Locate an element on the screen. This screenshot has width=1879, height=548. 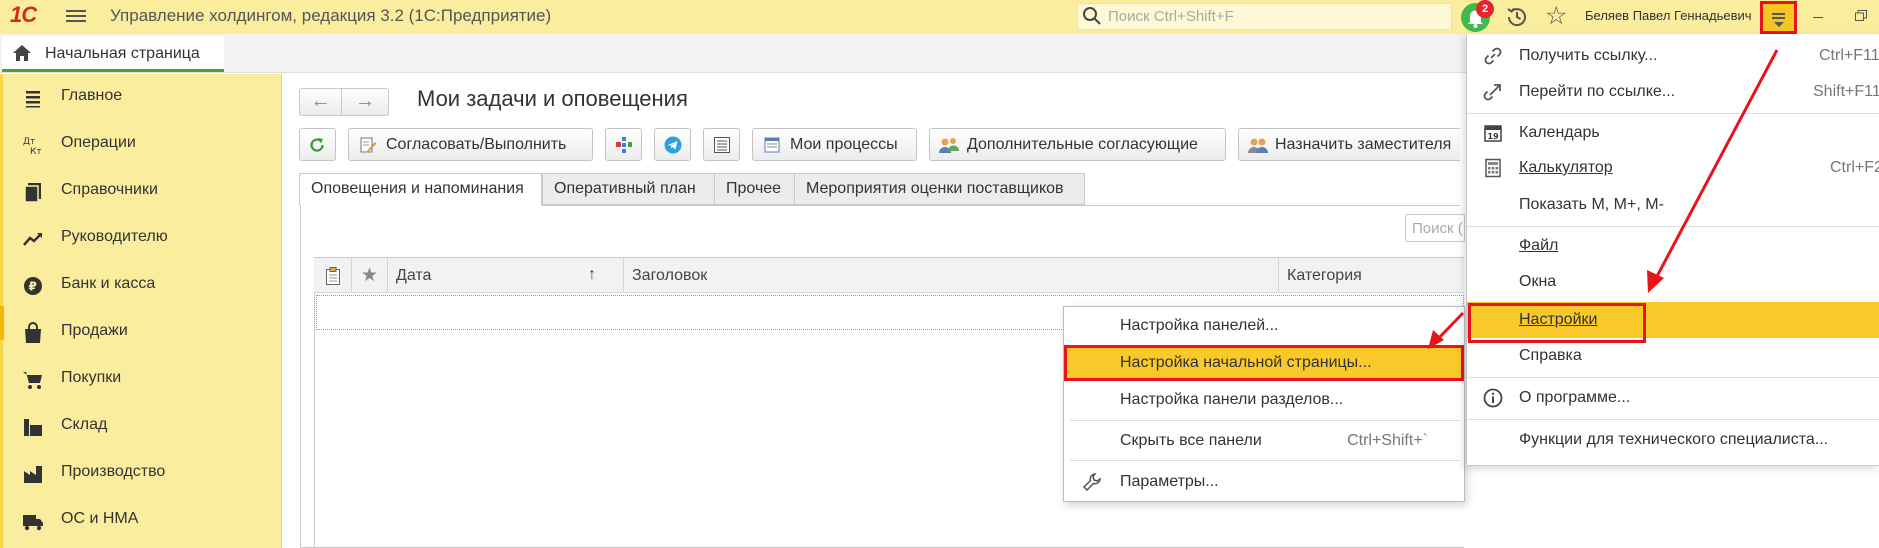
tab-other: Прочее is located at coordinates (754, 189).